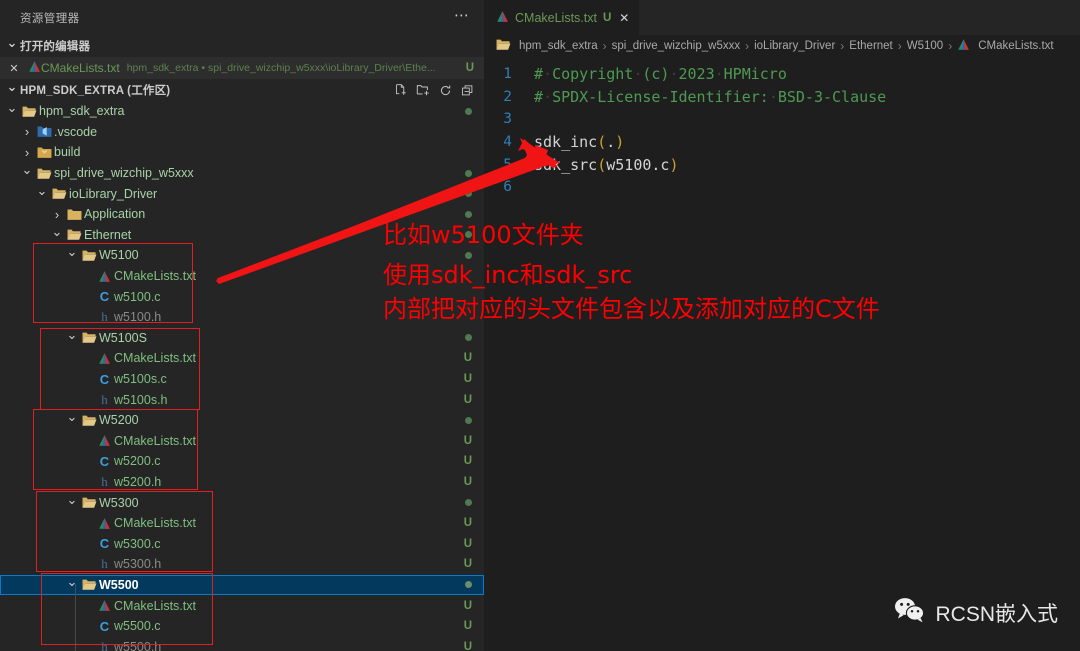 The width and height of the screenshot is (1080, 651). What do you see at coordinates (400, 90) in the screenshot?
I see `new-file-icon` at bounding box center [400, 90].